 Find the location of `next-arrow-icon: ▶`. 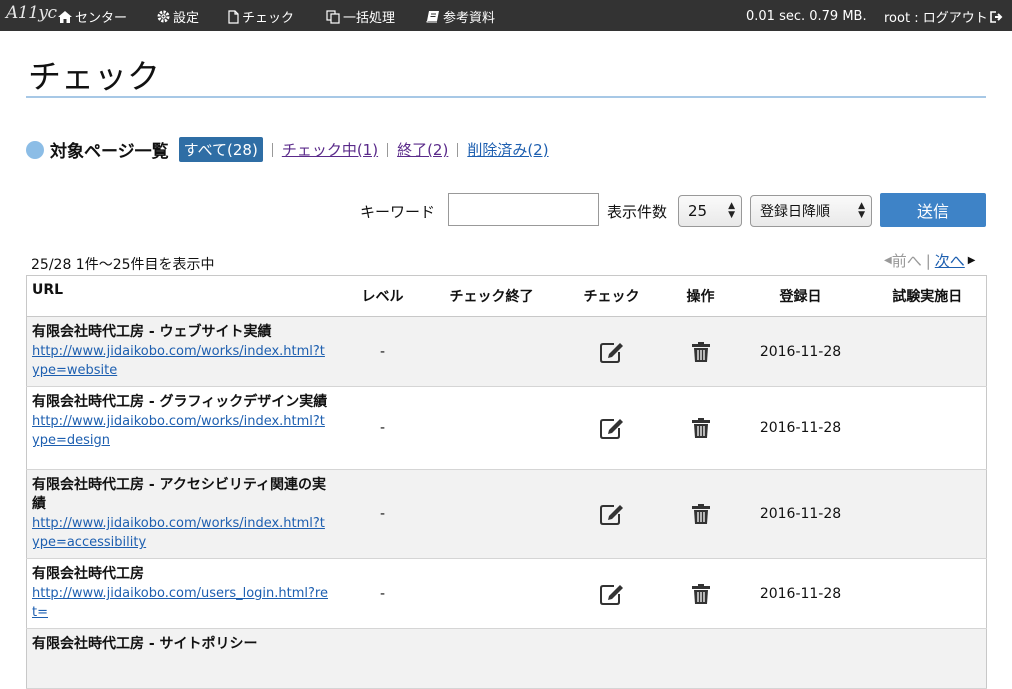

next-arrow-icon: ▶ is located at coordinates (971, 260).